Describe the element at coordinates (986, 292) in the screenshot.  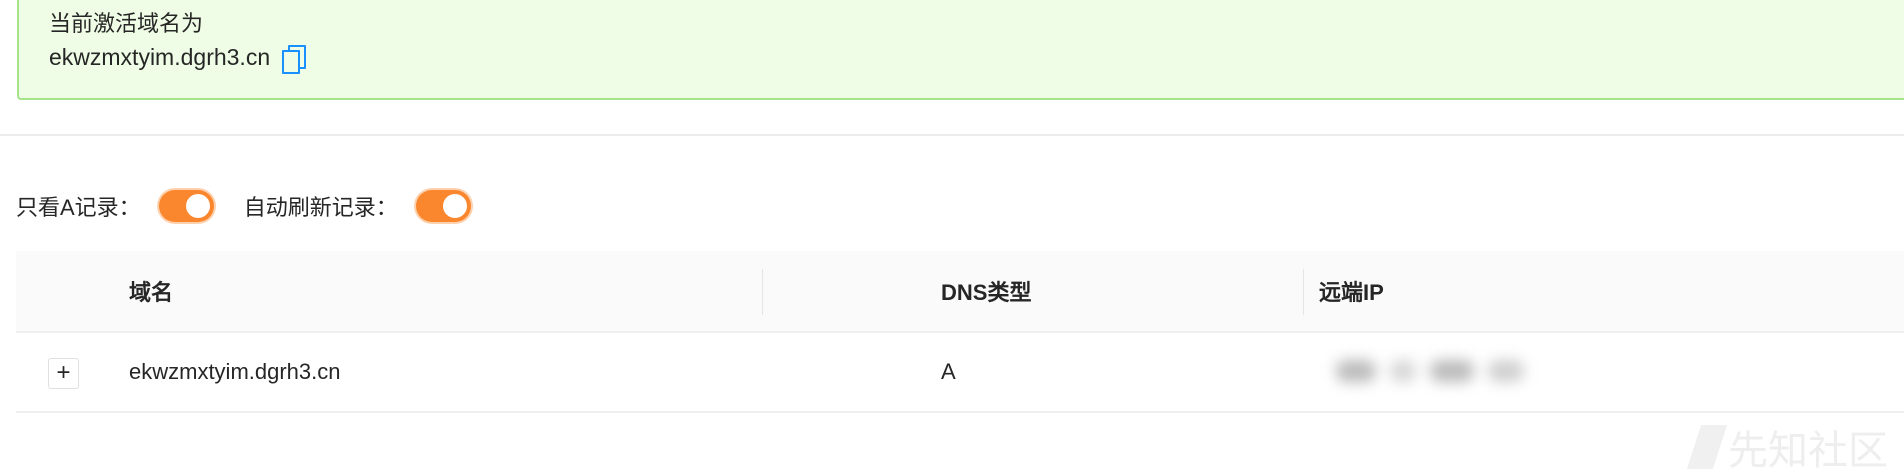
I see `column-header-dns-type: DNS类型` at that location.